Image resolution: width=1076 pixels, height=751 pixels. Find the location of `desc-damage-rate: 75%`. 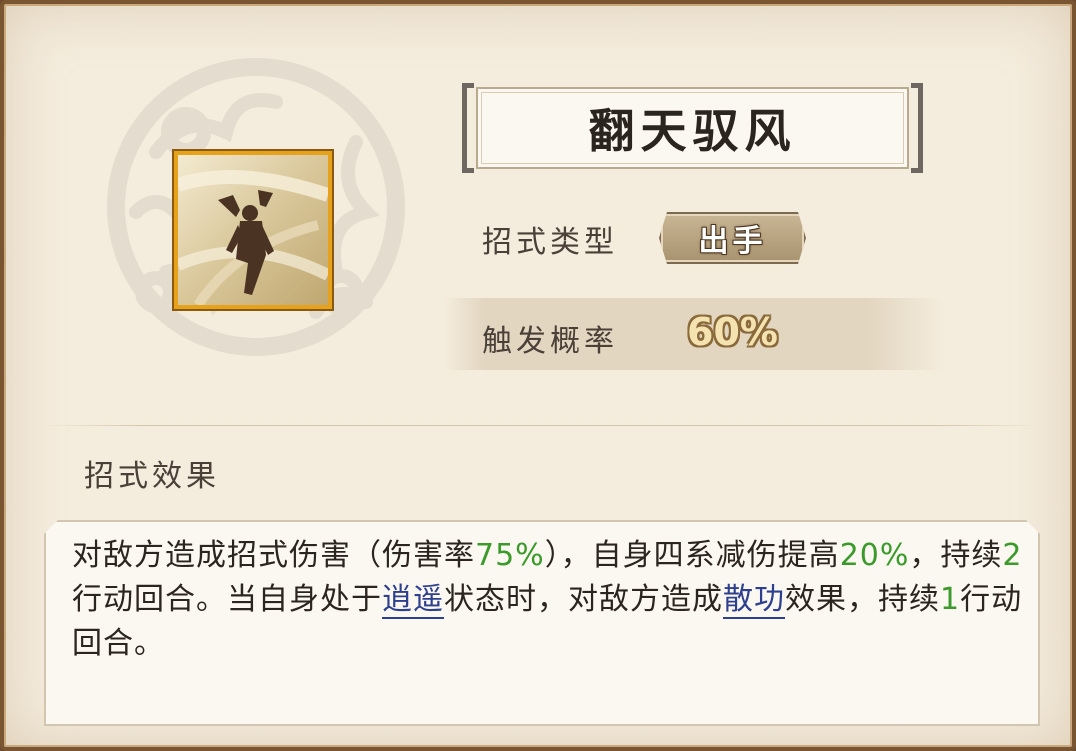

desc-damage-rate: 75% is located at coordinates (510, 555).